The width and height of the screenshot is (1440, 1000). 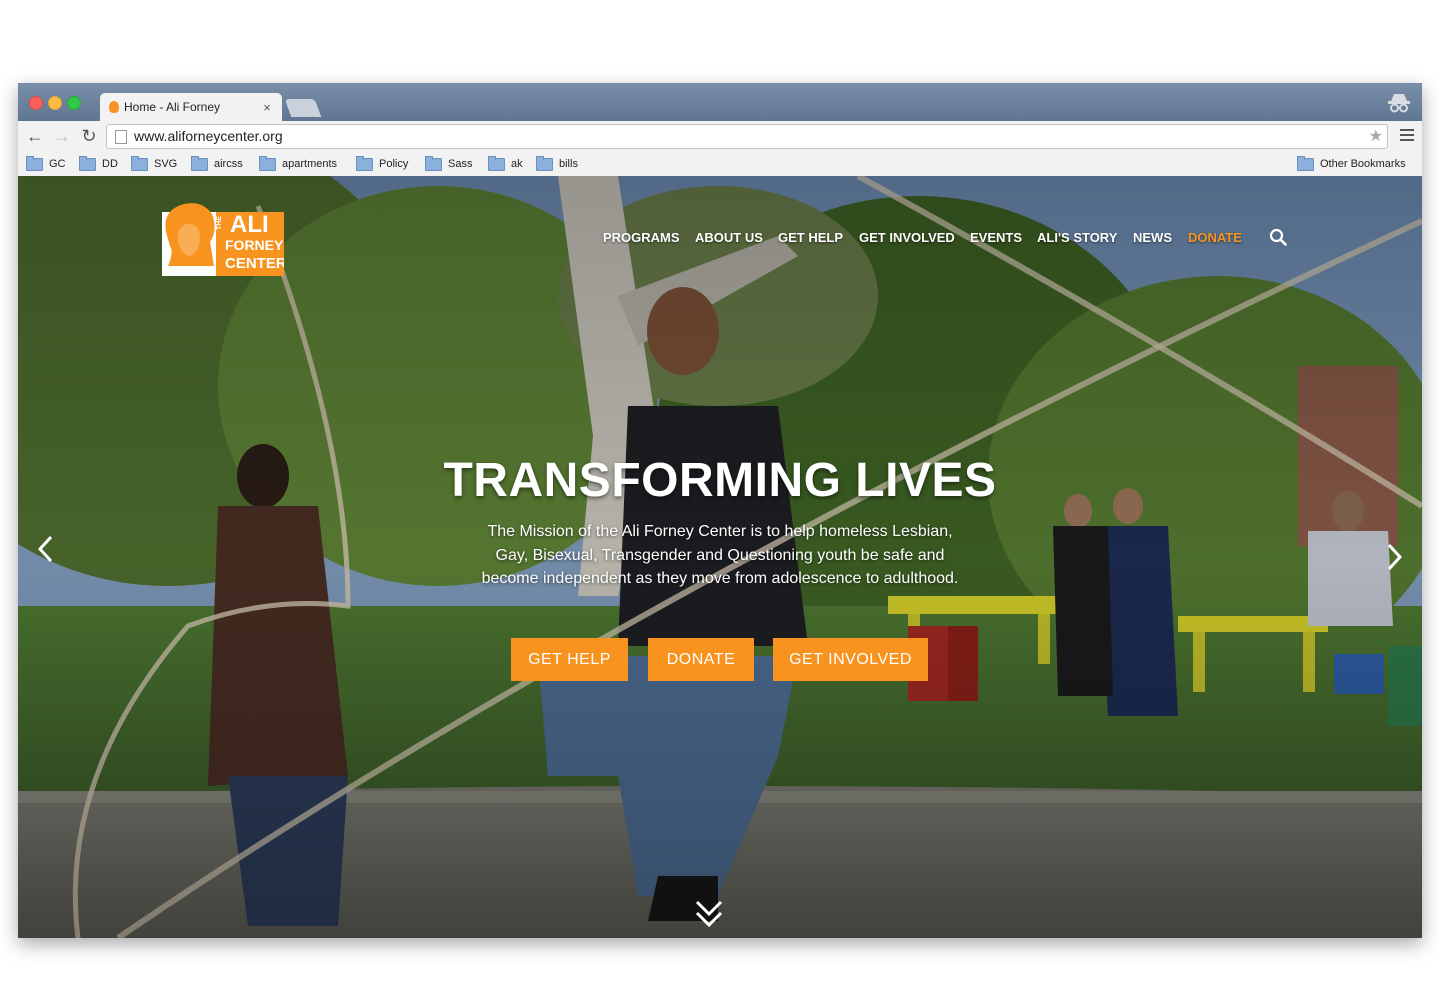 I want to click on bookmark-folder: ak, so click(x=505, y=164).